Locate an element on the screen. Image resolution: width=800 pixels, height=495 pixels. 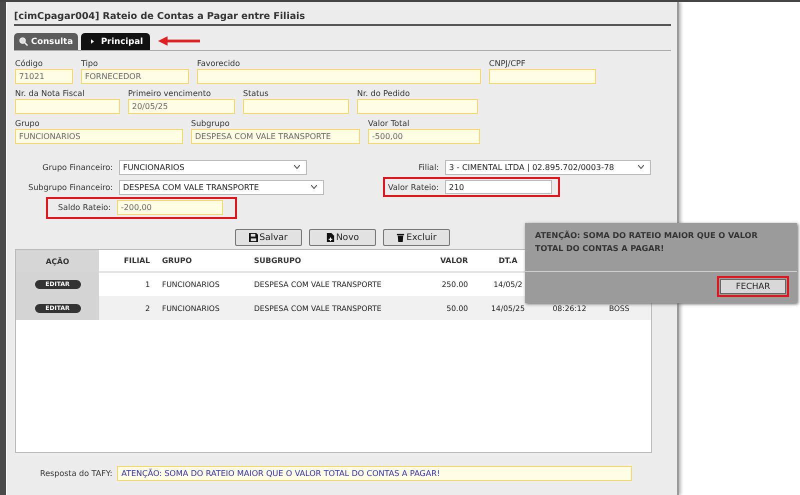
input-field: FORNECEDOR is located at coordinates (135, 76).